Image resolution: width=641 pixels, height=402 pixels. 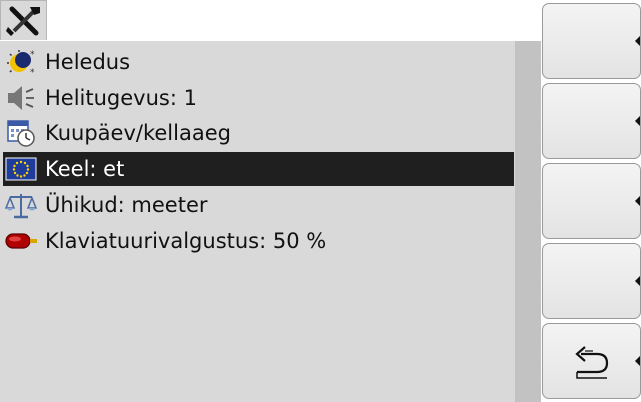 I want to click on menu-item-label: Ühikud: meeter, so click(x=126, y=205).